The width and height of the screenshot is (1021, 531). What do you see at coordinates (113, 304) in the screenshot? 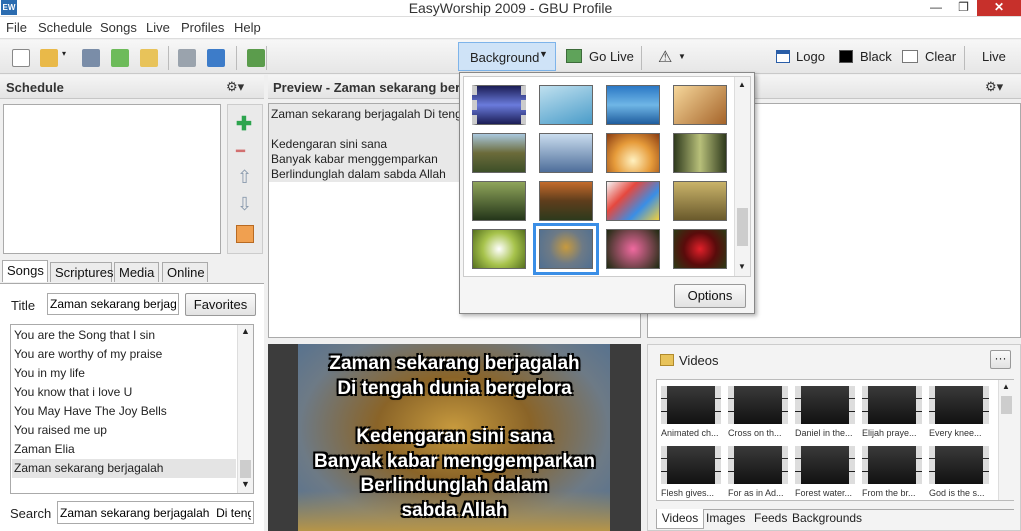
I see `title-input` at bounding box center [113, 304].